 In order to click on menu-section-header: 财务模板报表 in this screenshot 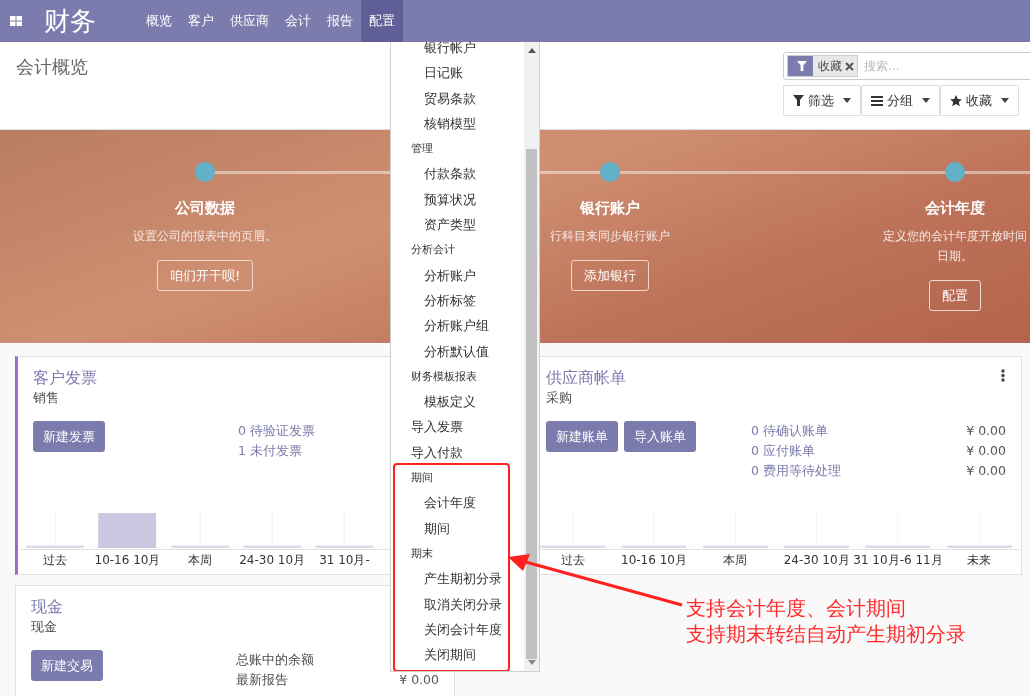, I will do `click(443, 376)`.